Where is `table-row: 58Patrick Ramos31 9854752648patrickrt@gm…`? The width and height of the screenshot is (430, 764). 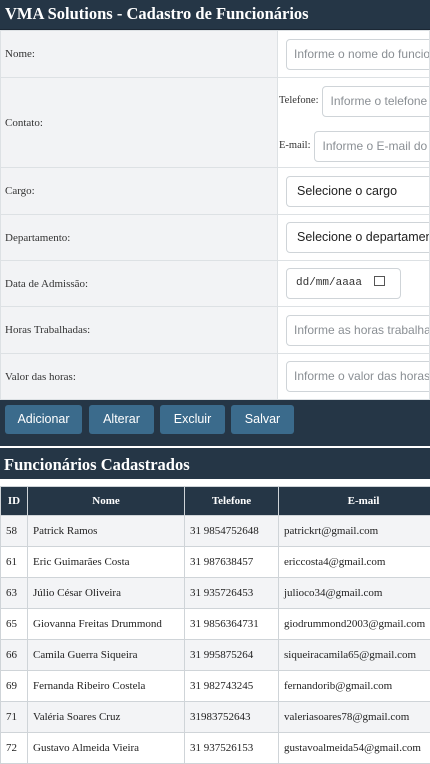
table-row: 58Patrick Ramos31 9854752648patrickrt@gm… is located at coordinates (215, 531).